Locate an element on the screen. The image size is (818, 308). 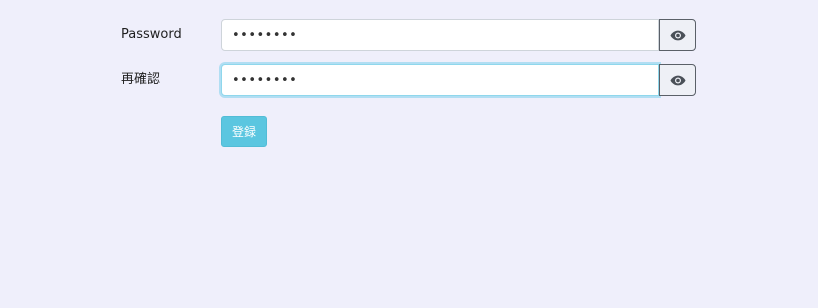
confirm-password-label: 再確認 is located at coordinates (141, 79).